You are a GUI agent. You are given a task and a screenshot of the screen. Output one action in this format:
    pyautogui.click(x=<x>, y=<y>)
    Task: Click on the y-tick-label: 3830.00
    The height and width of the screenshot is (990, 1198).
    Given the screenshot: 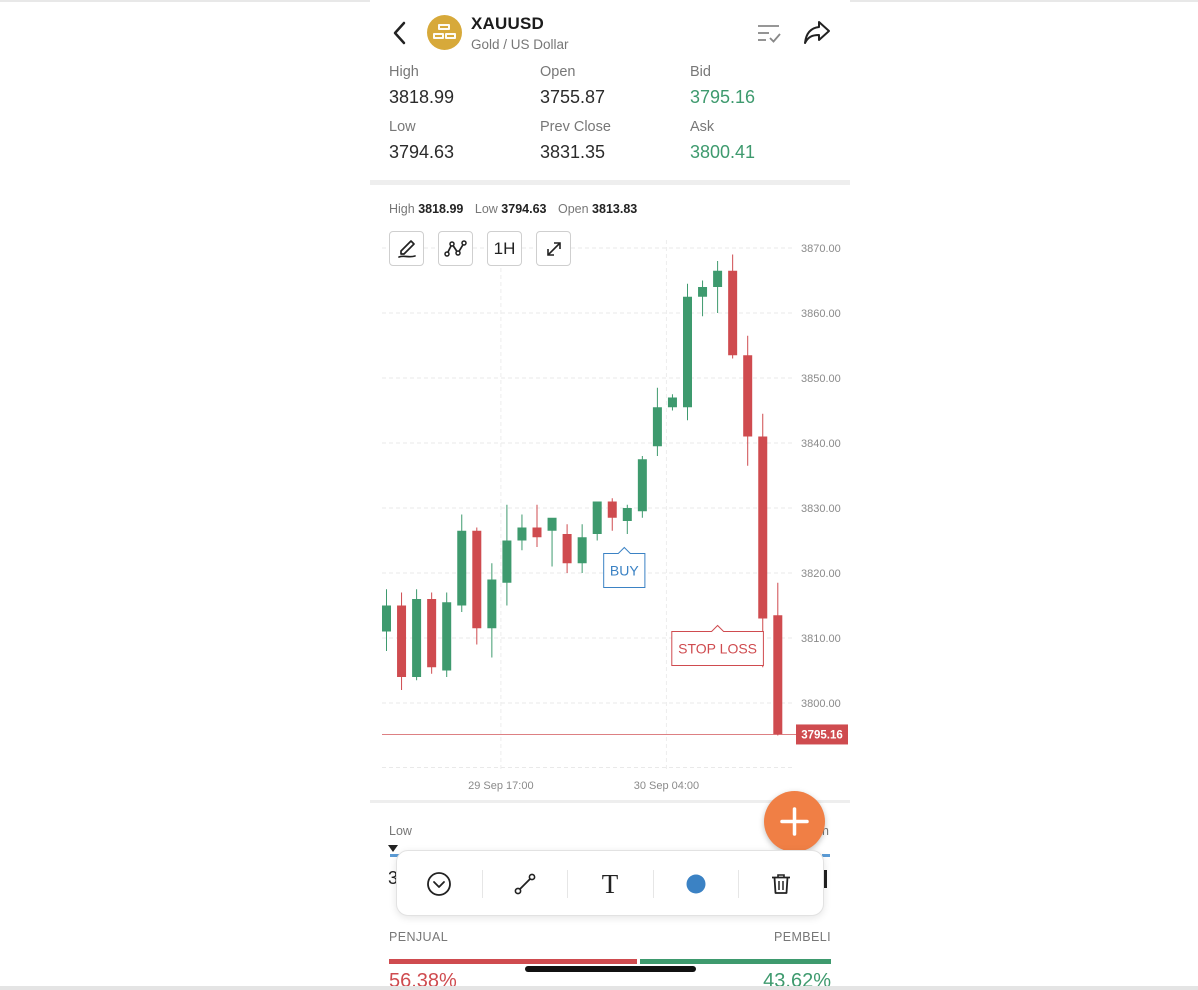 What is the action you would take?
    pyautogui.click(x=821, y=509)
    